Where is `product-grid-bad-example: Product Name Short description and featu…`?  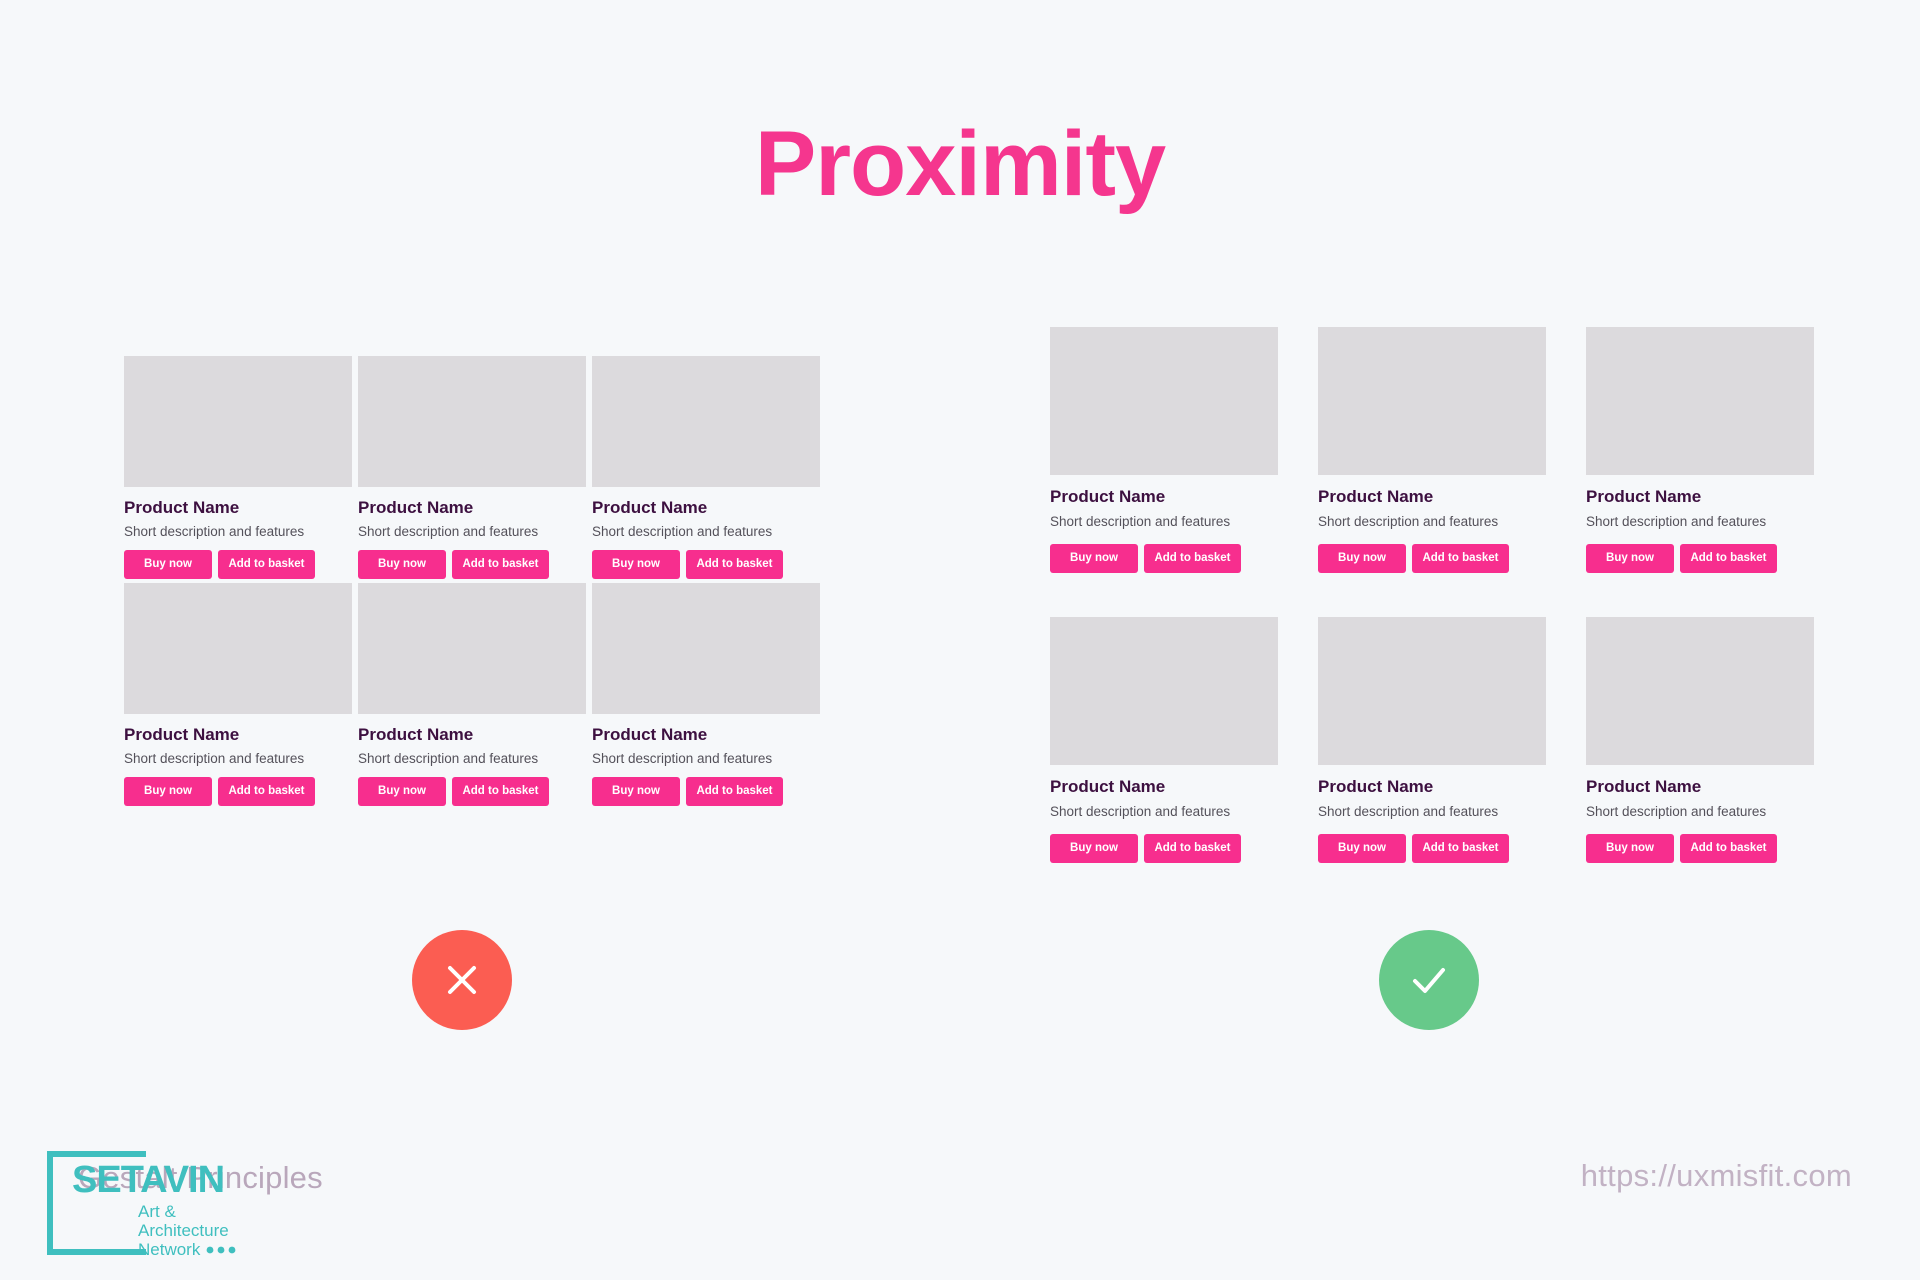
product-grid-bad-example: Product Name Short description and featu… is located at coordinates (472, 581).